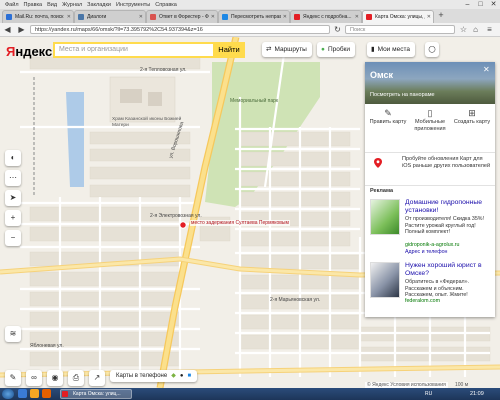  I want to click on yandex-logo-text: ндекс, so click(34, 51).